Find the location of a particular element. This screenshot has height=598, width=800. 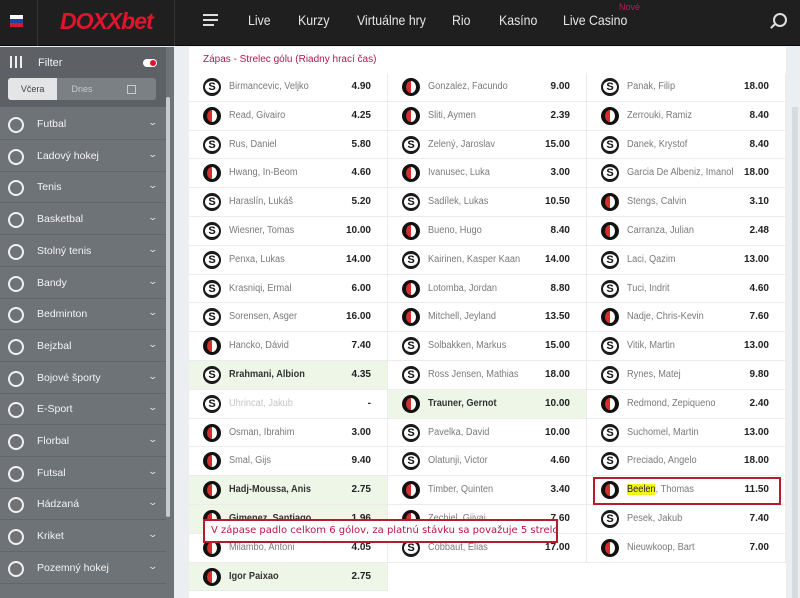

scorer-row: Nieuwkoop, Bart 7.00 is located at coordinates (686, 548).